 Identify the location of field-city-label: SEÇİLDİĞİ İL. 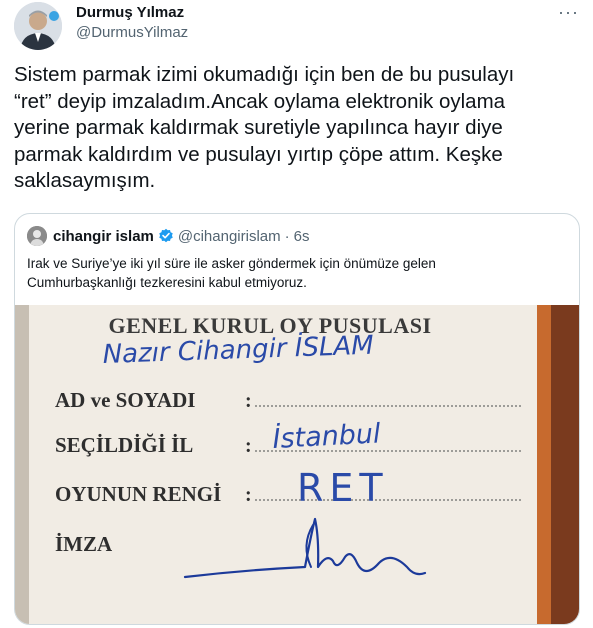
(124, 445).